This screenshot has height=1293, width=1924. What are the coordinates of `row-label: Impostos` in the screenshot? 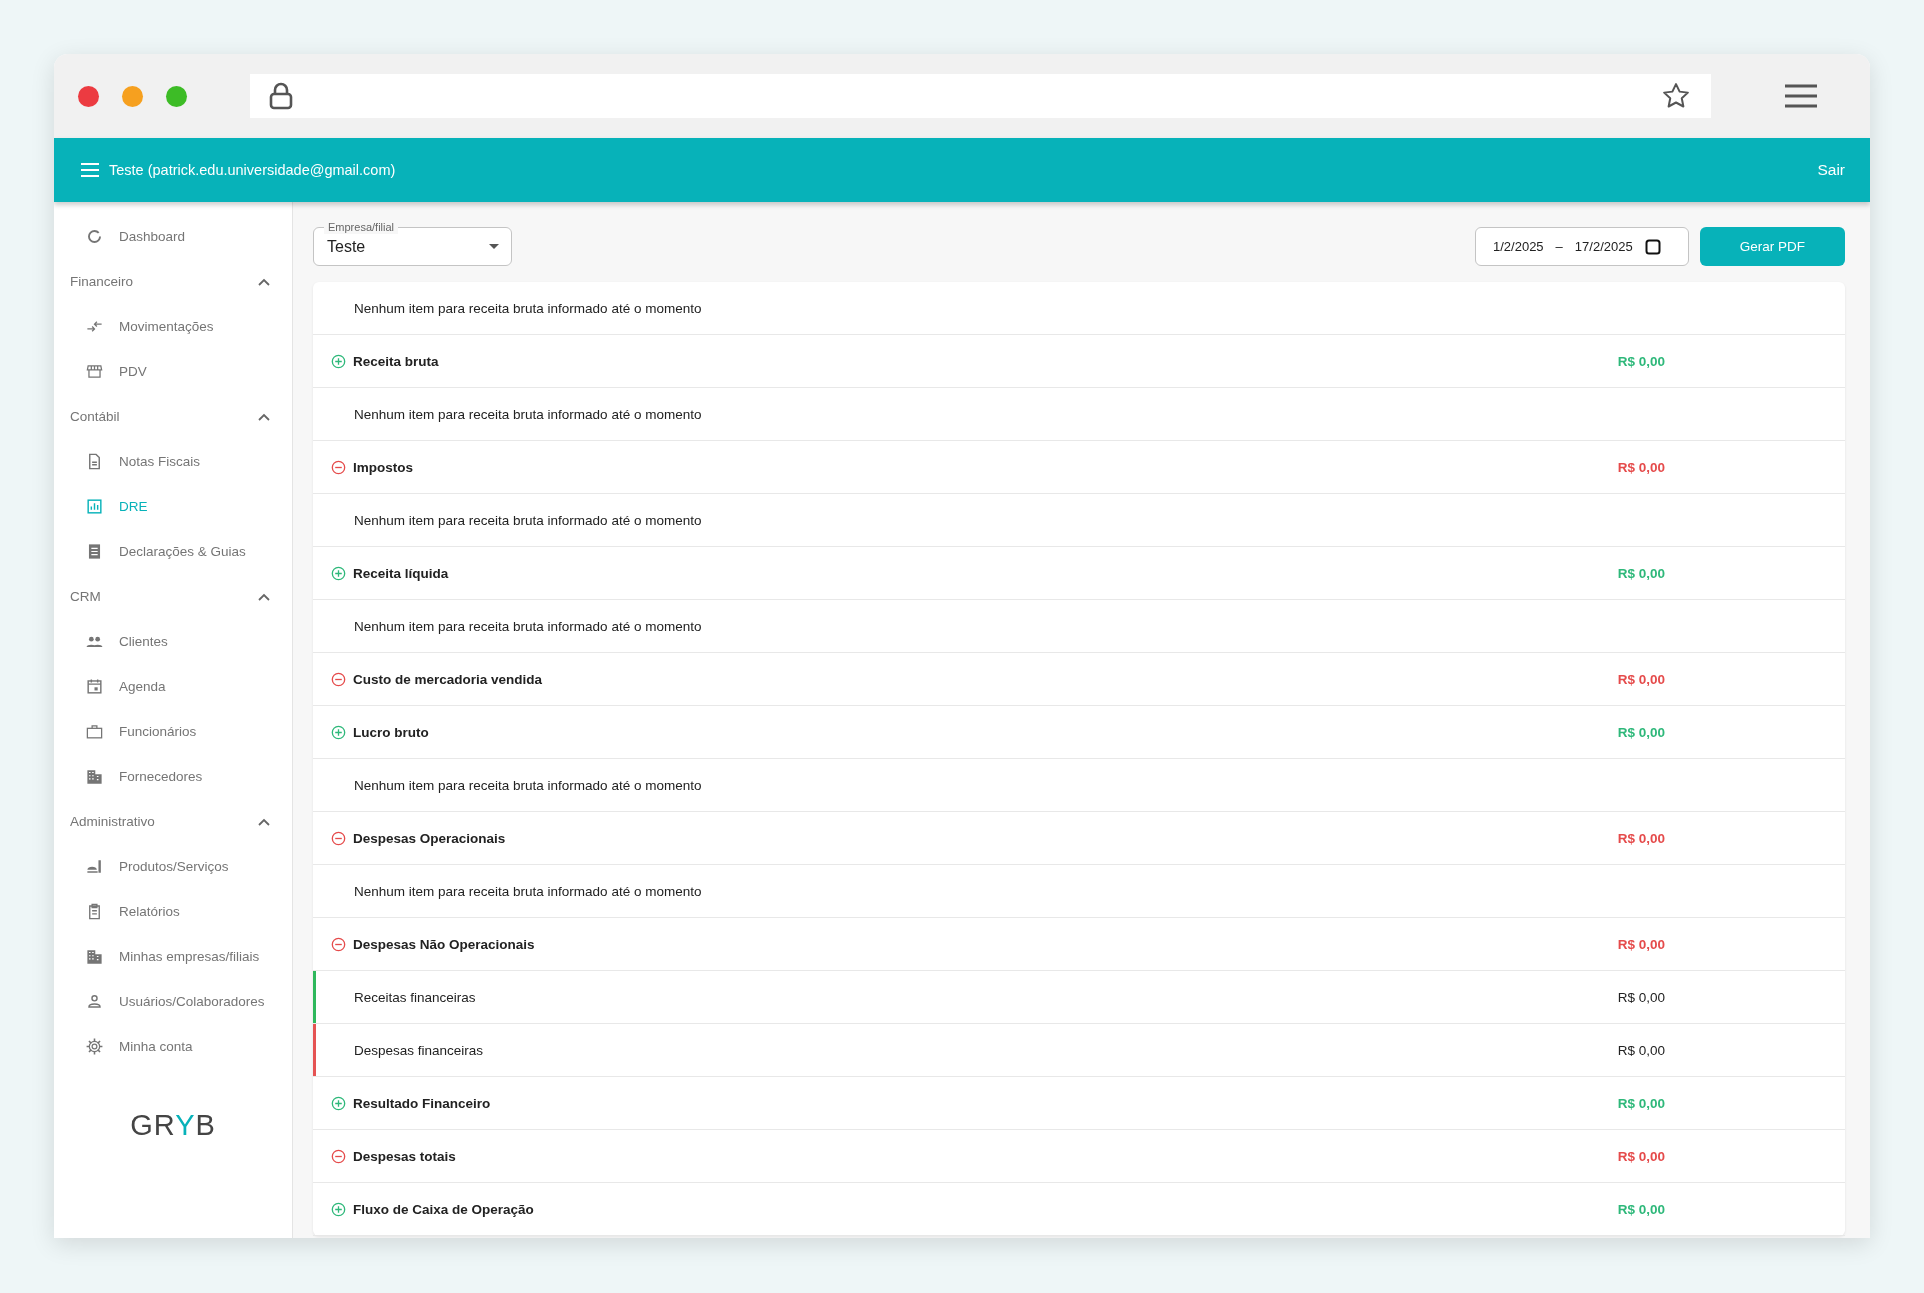 It's located at (383, 467).